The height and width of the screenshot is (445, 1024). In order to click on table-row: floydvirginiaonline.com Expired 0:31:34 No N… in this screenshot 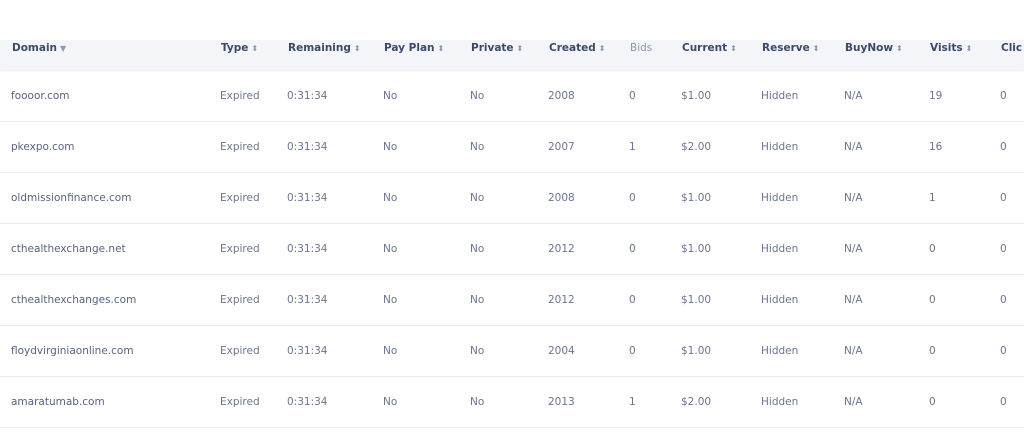, I will do `click(512, 351)`.